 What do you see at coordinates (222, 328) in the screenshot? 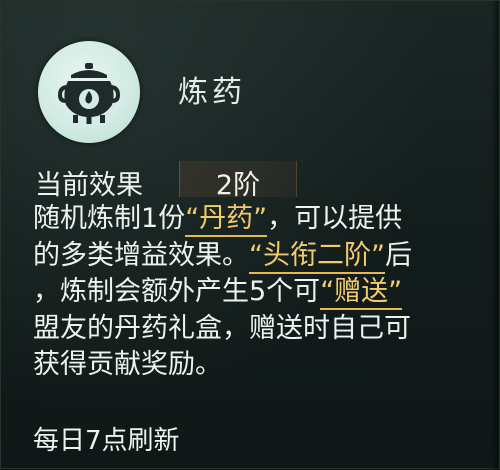
I see `description-line: 盟友的丹药礼盒，赠送时自己可` at bounding box center [222, 328].